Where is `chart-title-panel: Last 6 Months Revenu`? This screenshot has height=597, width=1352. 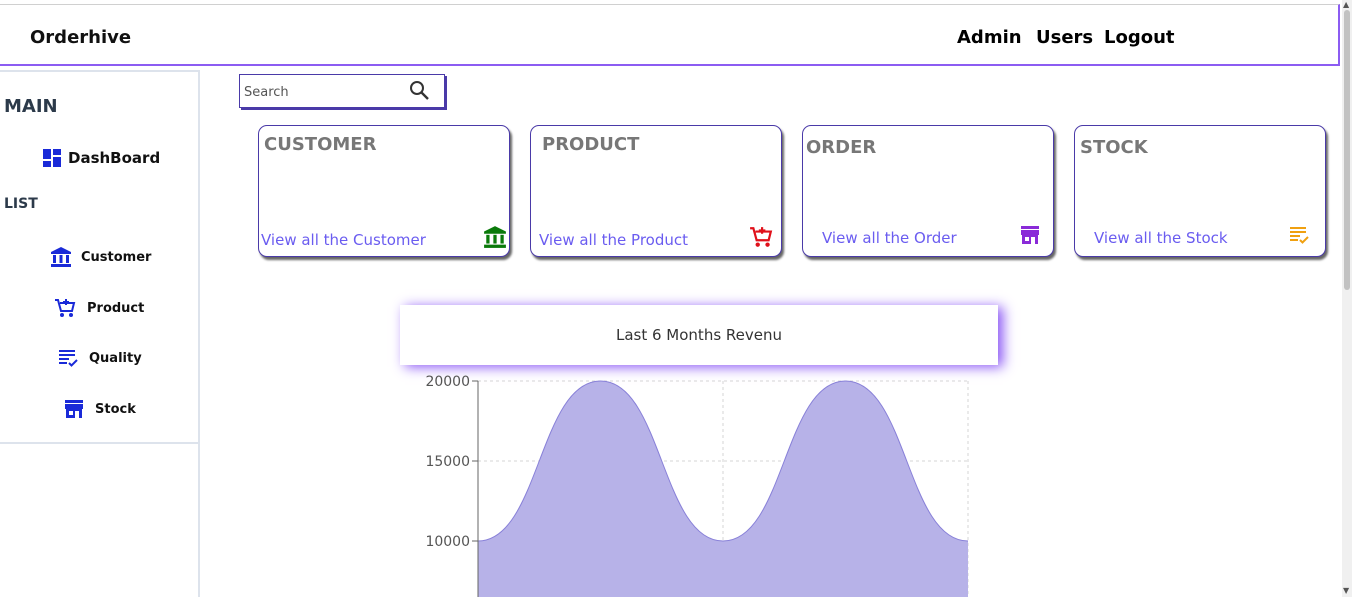
chart-title-panel: Last 6 Months Revenu is located at coordinates (699, 335).